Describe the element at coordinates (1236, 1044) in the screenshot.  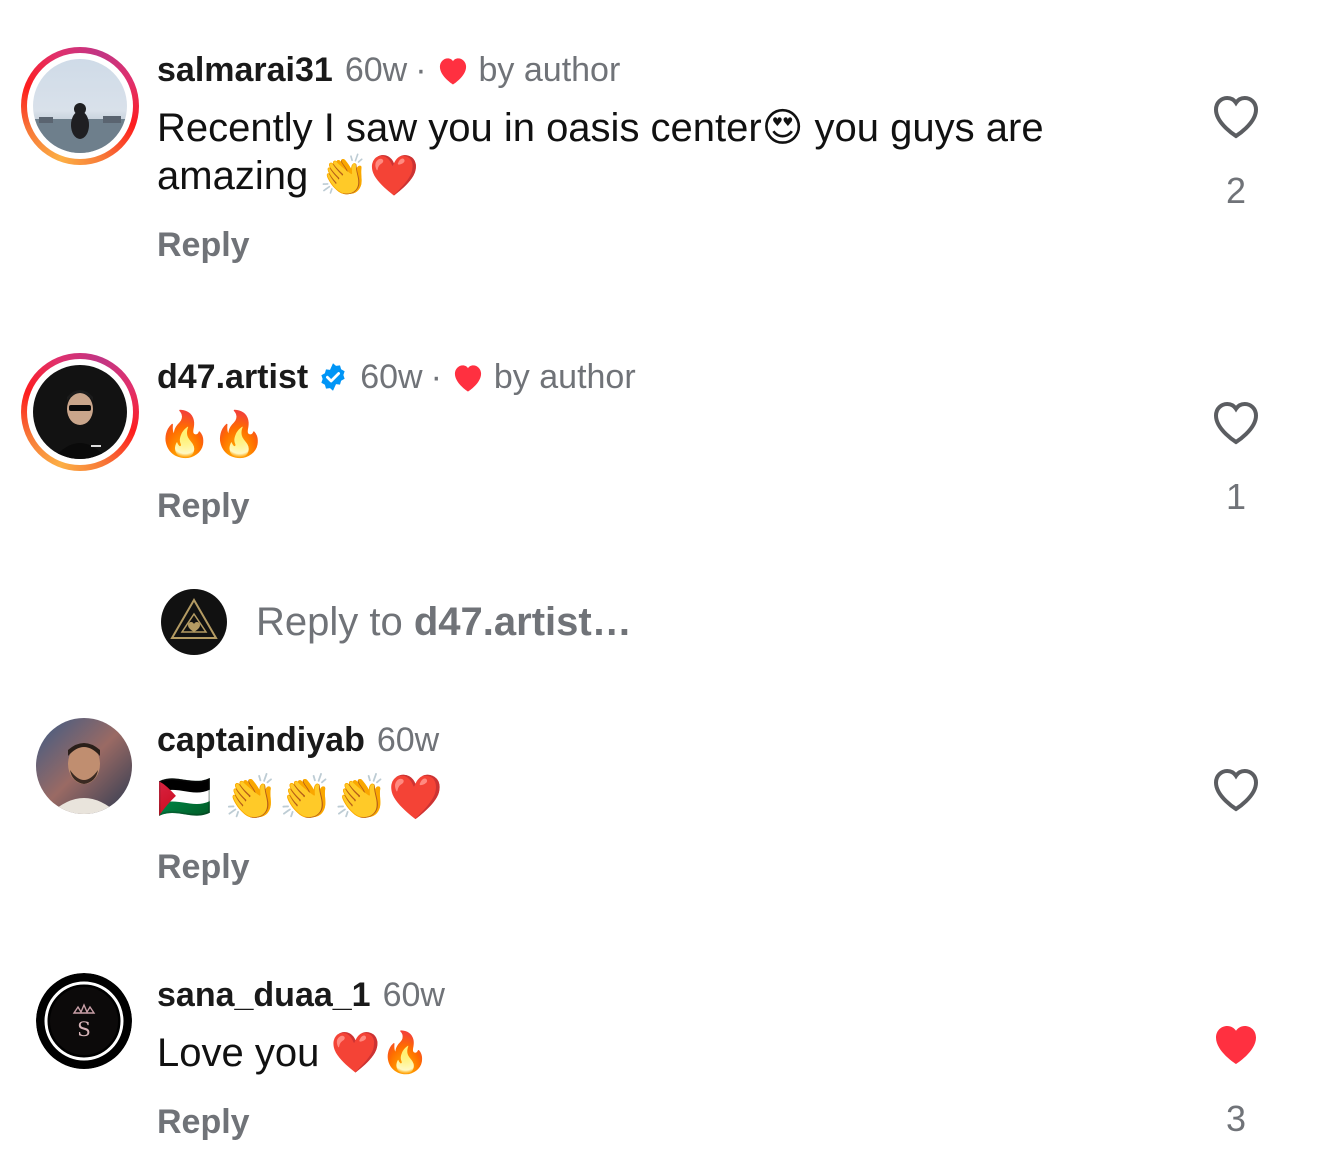
I see `heart-filled-icon` at that location.